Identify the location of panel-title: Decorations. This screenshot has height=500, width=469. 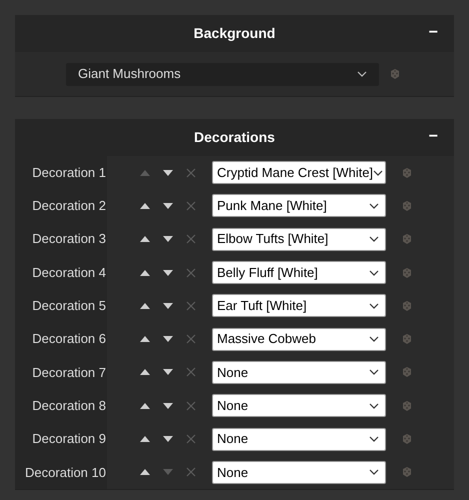
(234, 137).